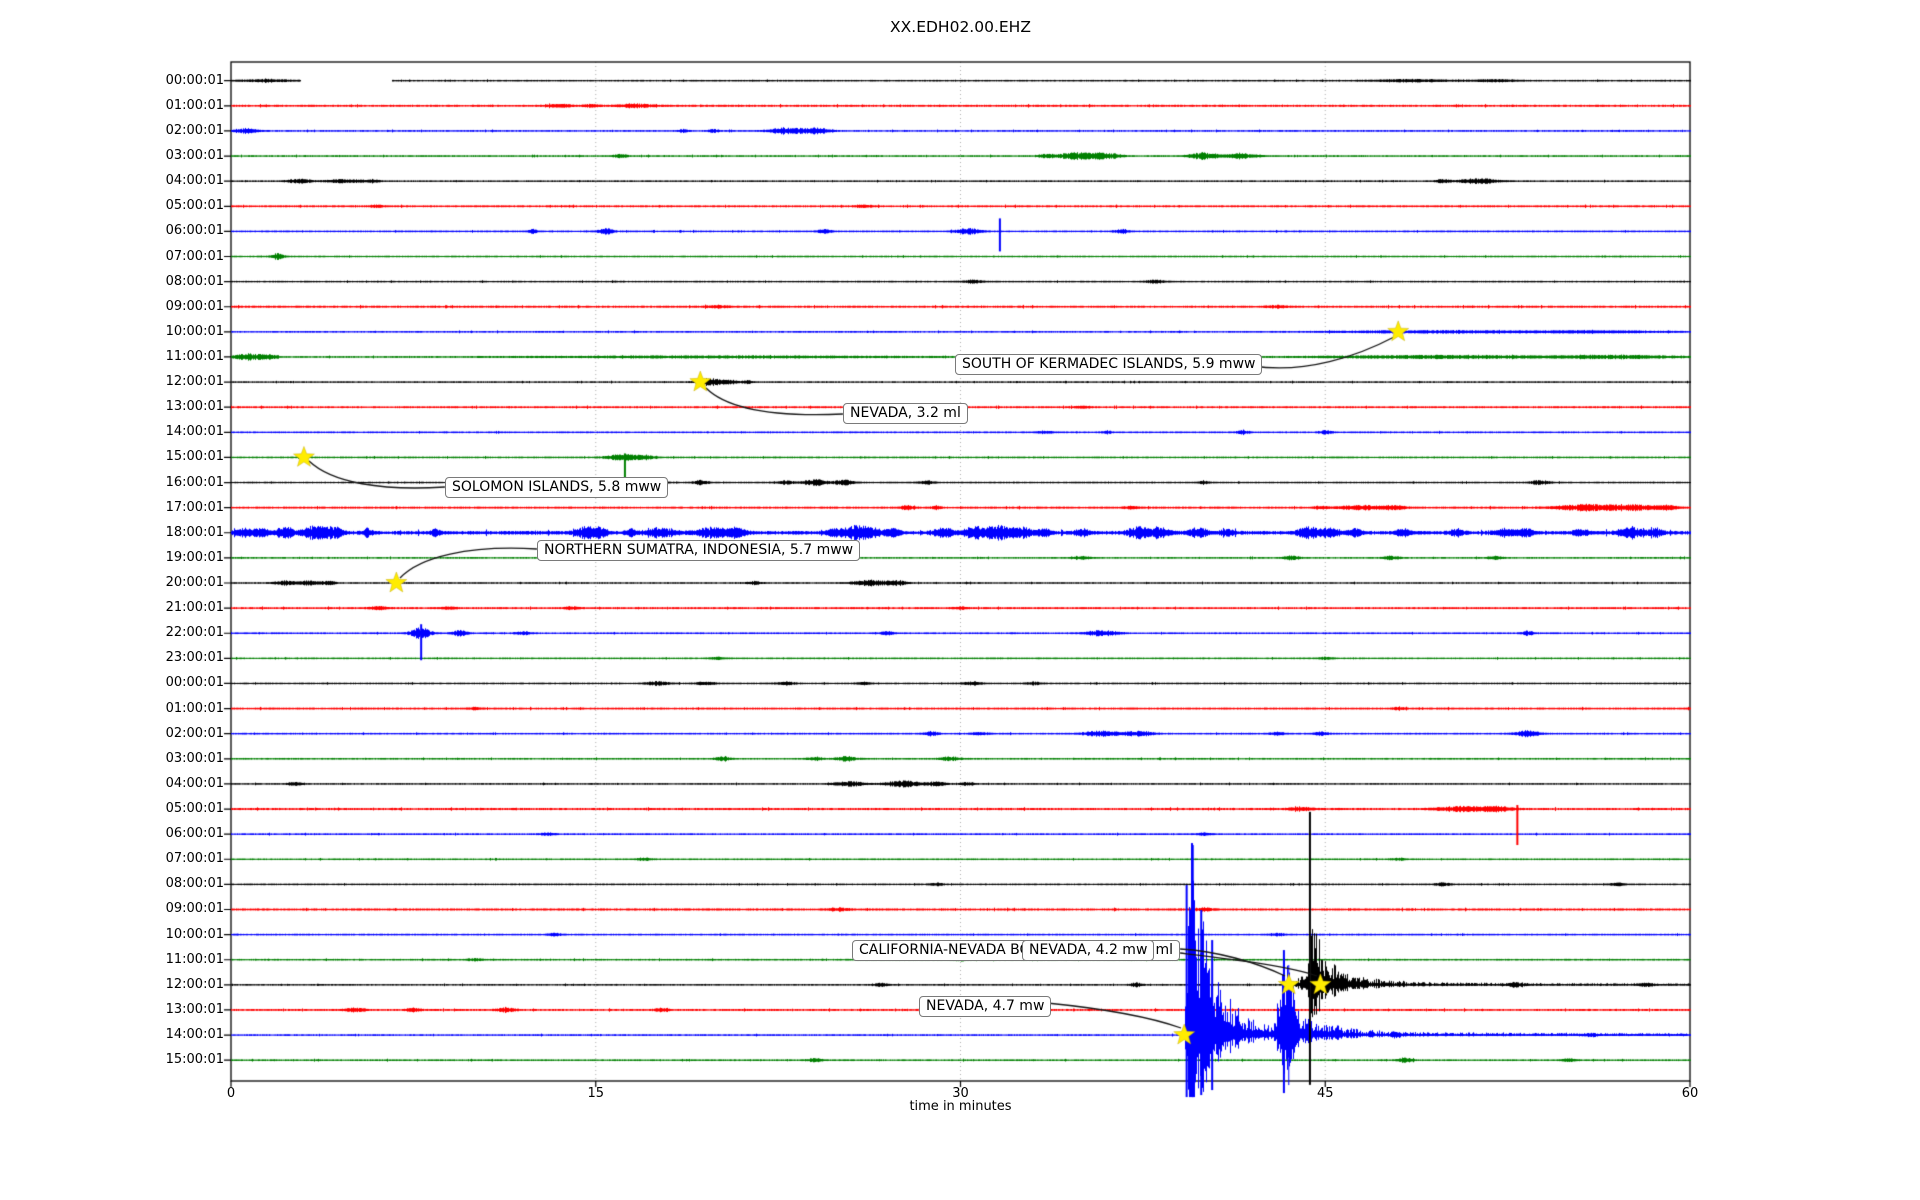  What do you see at coordinates (231, 1093) in the screenshot?
I see `x-axis-tick-label: 0` at bounding box center [231, 1093].